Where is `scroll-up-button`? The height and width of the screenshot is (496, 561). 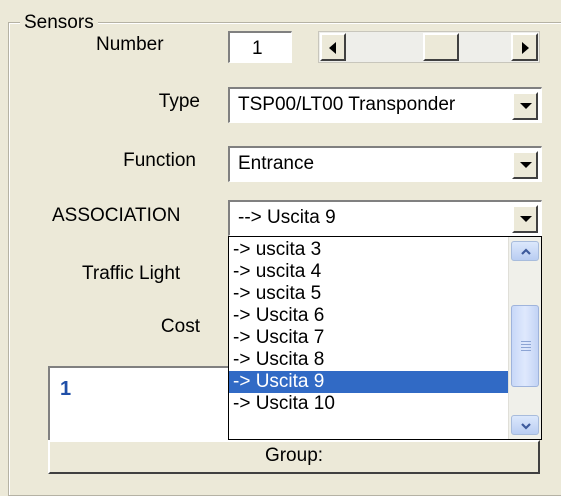 scroll-up-button is located at coordinates (525, 251).